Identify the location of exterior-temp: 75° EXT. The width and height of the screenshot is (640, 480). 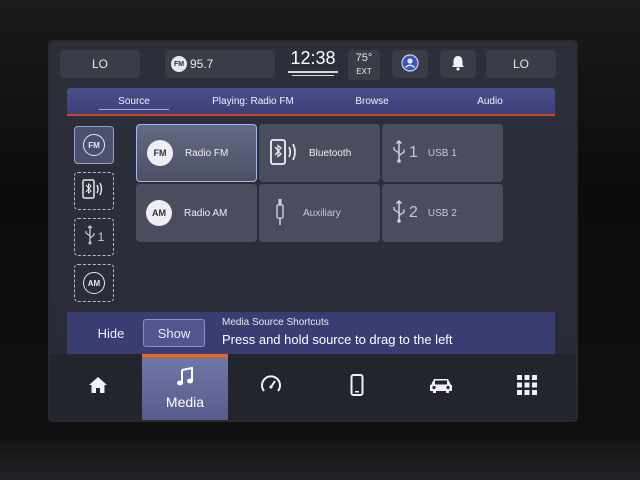
(364, 65).